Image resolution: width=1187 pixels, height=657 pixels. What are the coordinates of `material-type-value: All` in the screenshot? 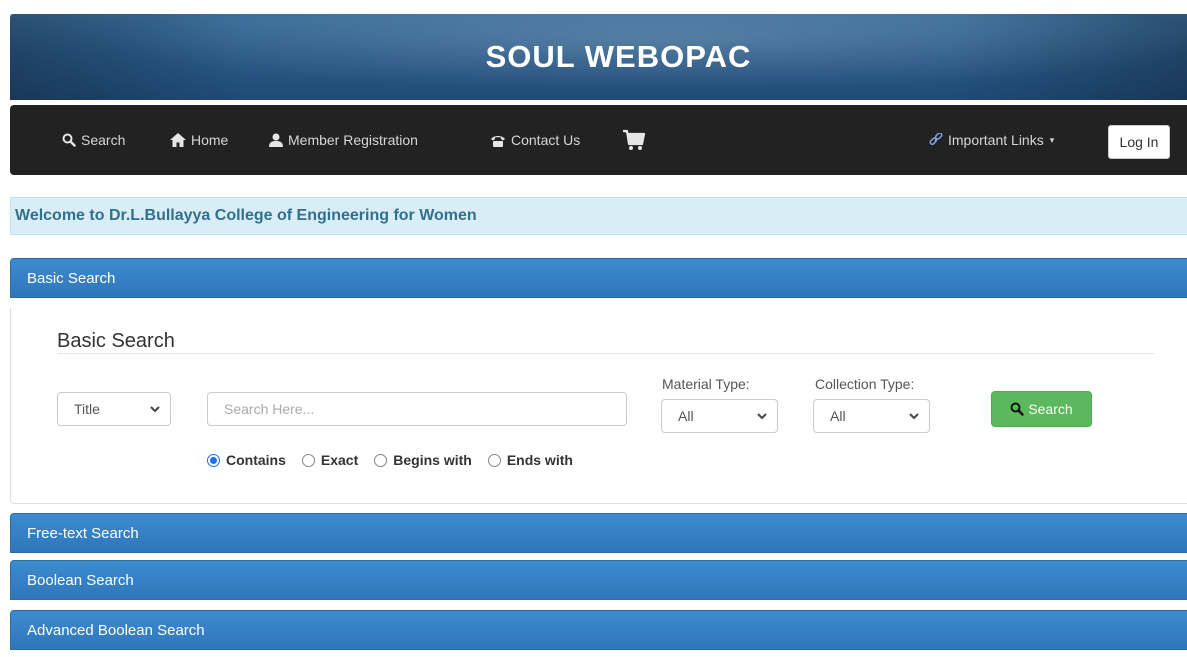 It's located at (686, 416).